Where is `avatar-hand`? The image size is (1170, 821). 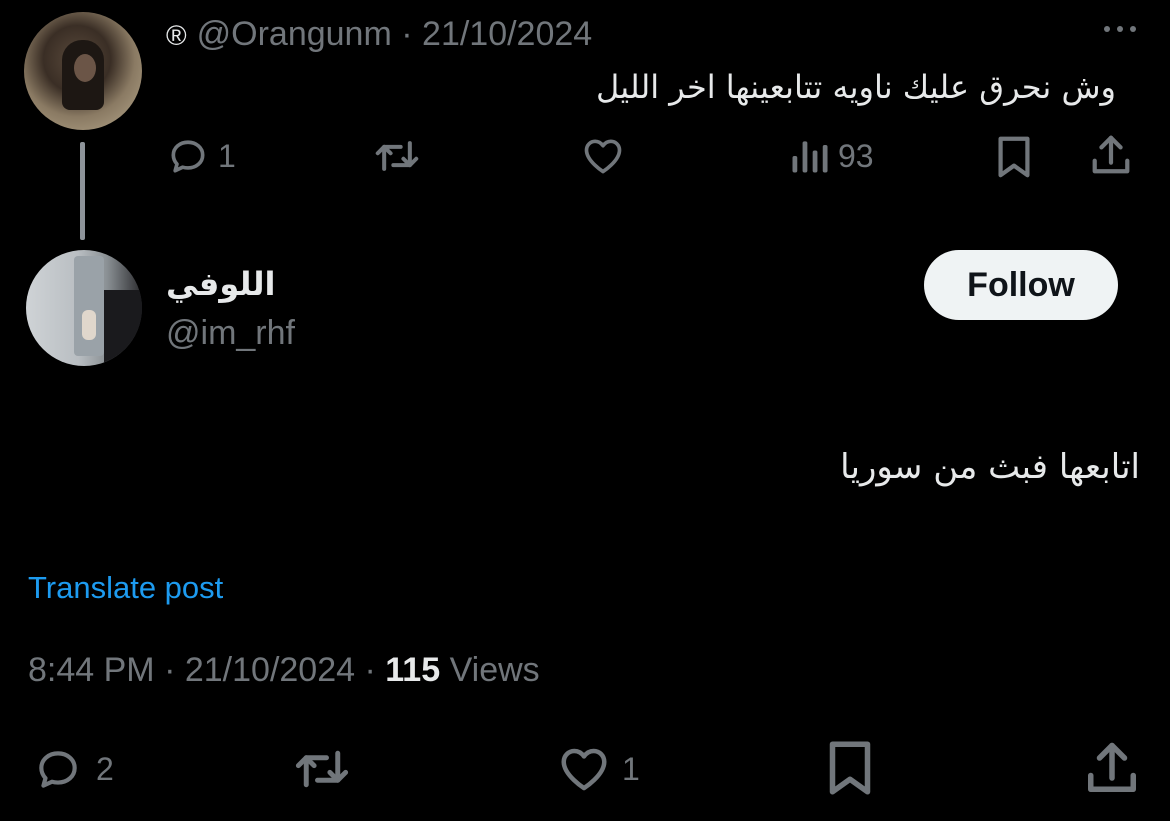
avatar-hand is located at coordinates (89, 325).